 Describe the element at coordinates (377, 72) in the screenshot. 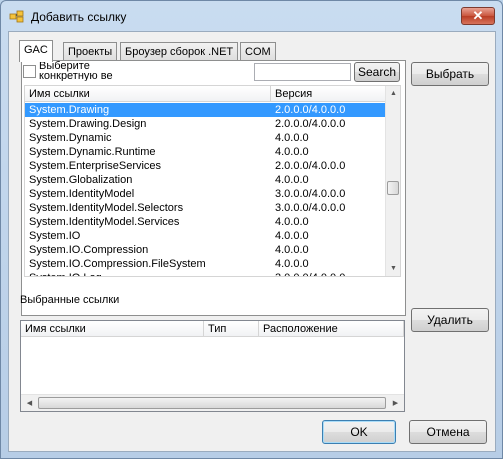

I see `search-button: Search` at that location.